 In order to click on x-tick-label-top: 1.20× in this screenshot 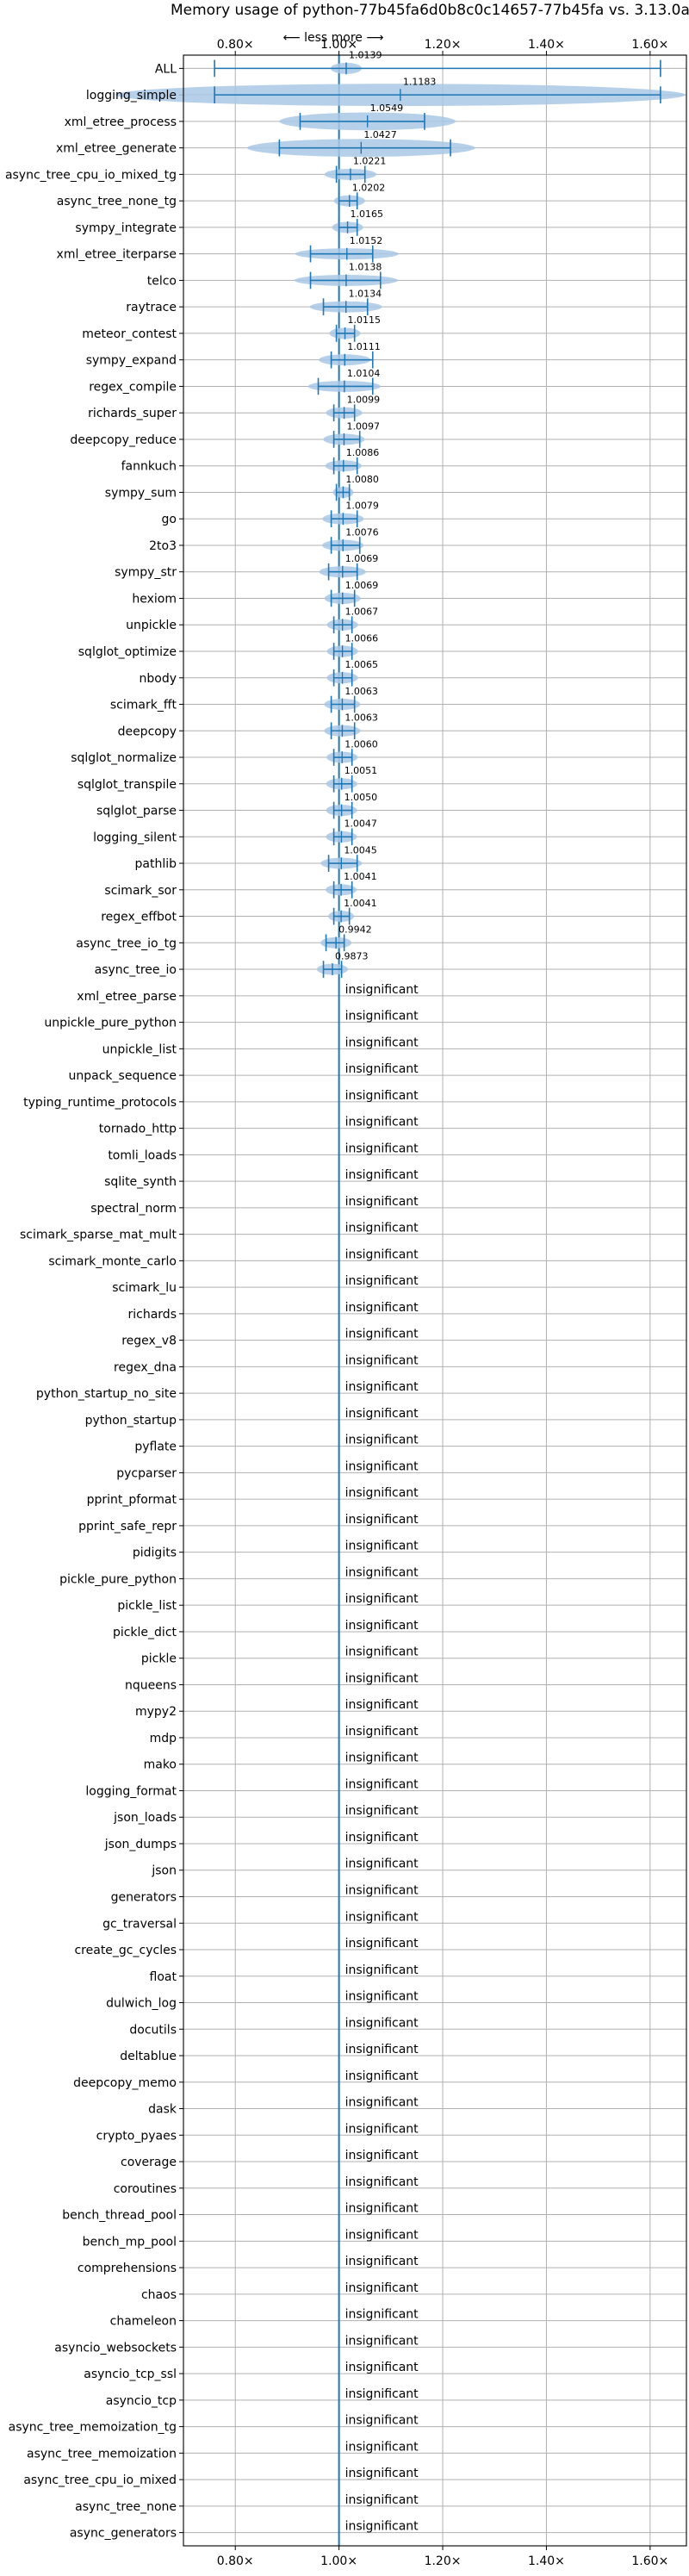, I will do `click(443, 45)`.